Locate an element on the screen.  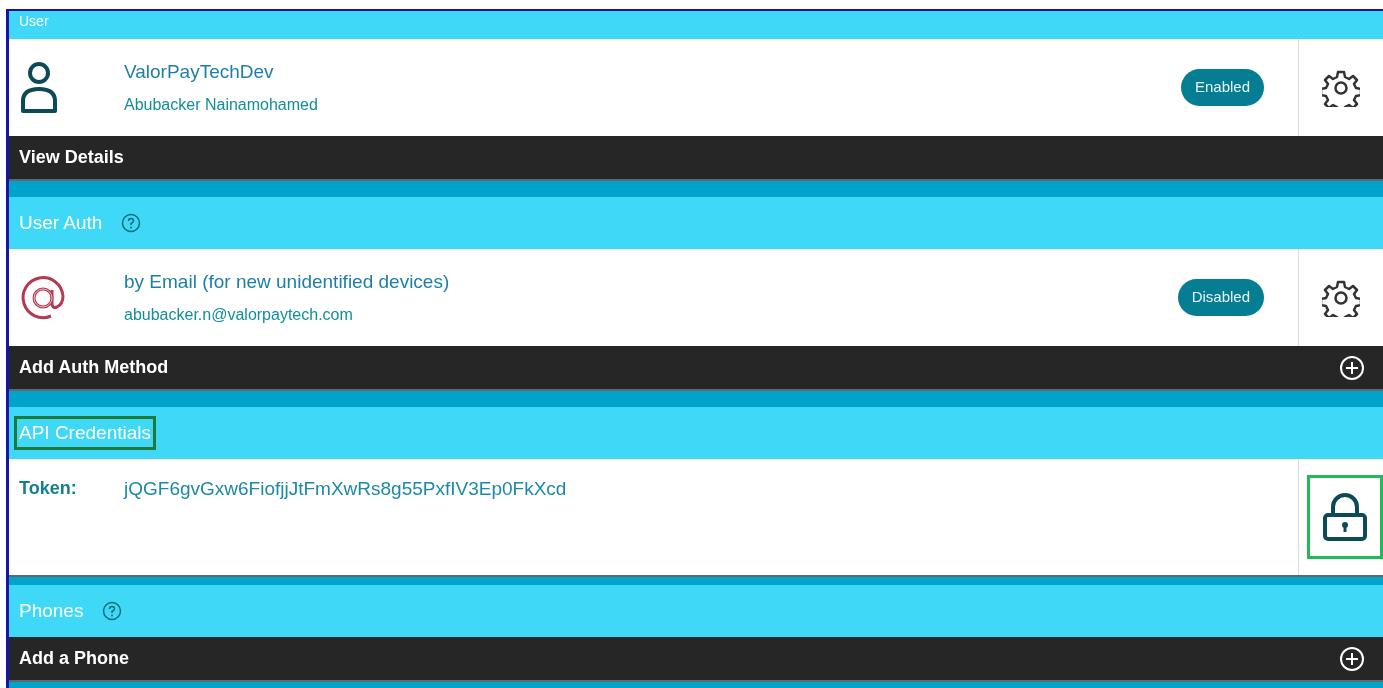
footer-link: Add a Phone is located at coordinates (74, 658).